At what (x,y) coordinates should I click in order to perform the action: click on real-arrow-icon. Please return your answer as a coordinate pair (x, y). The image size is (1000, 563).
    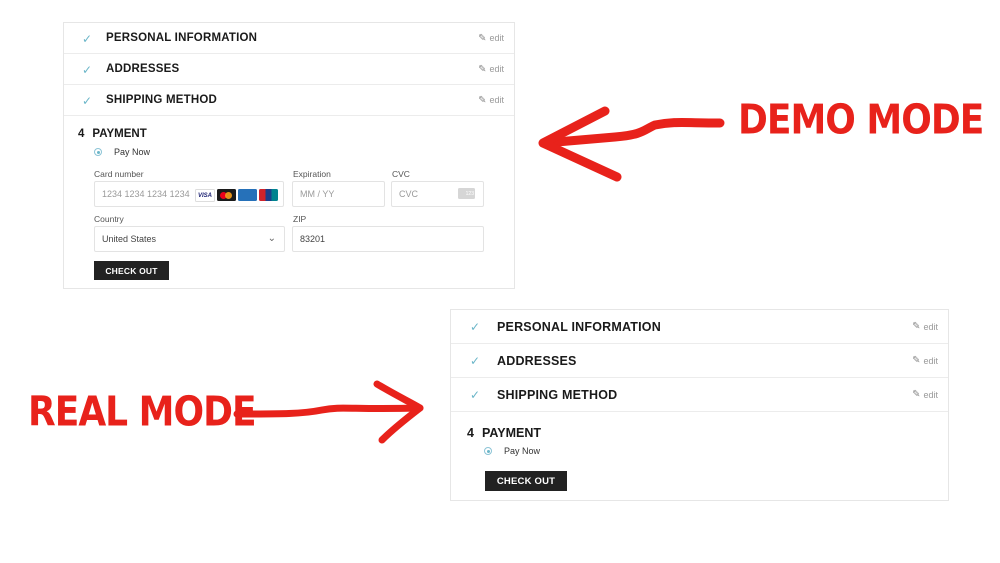
    Looking at the image, I should click on (328, 412).